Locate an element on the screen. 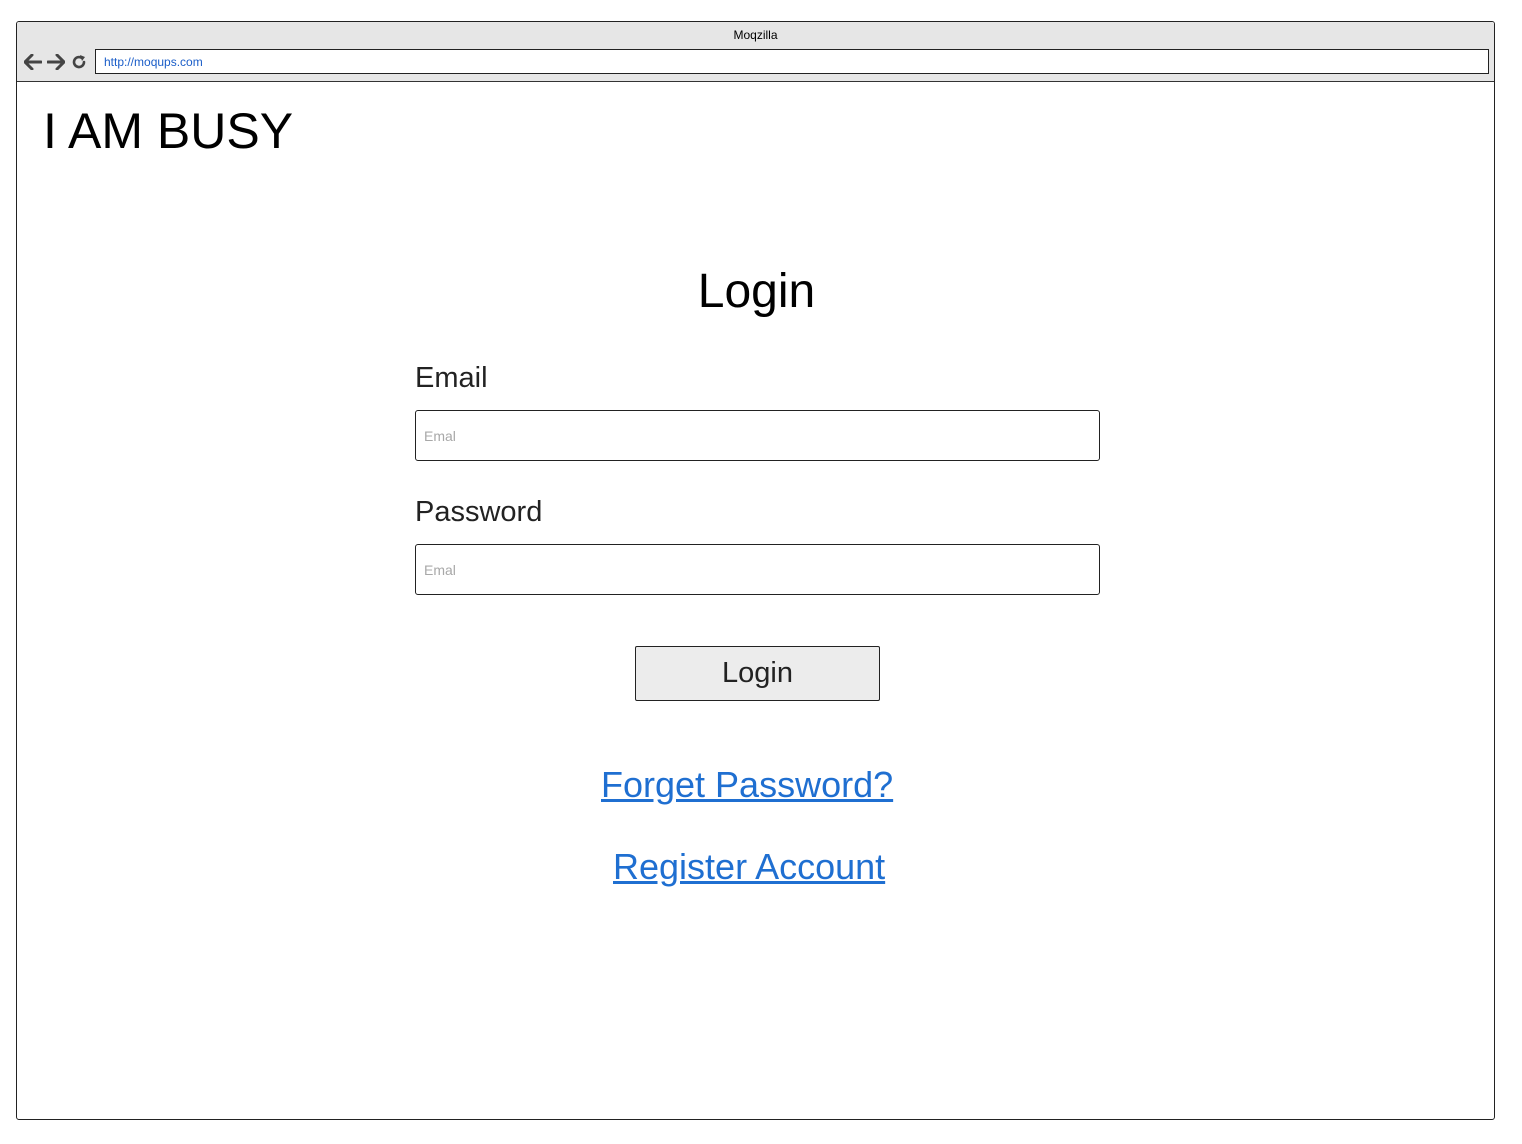  arrow-right-icon is located at coordinates (56, 62).